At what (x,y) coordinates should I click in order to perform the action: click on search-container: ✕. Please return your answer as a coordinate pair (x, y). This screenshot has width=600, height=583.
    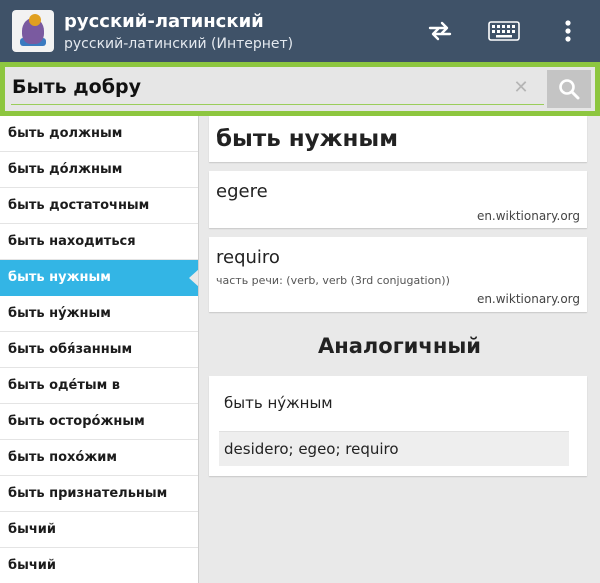
    Looking at the image, I should click on (300, 89).